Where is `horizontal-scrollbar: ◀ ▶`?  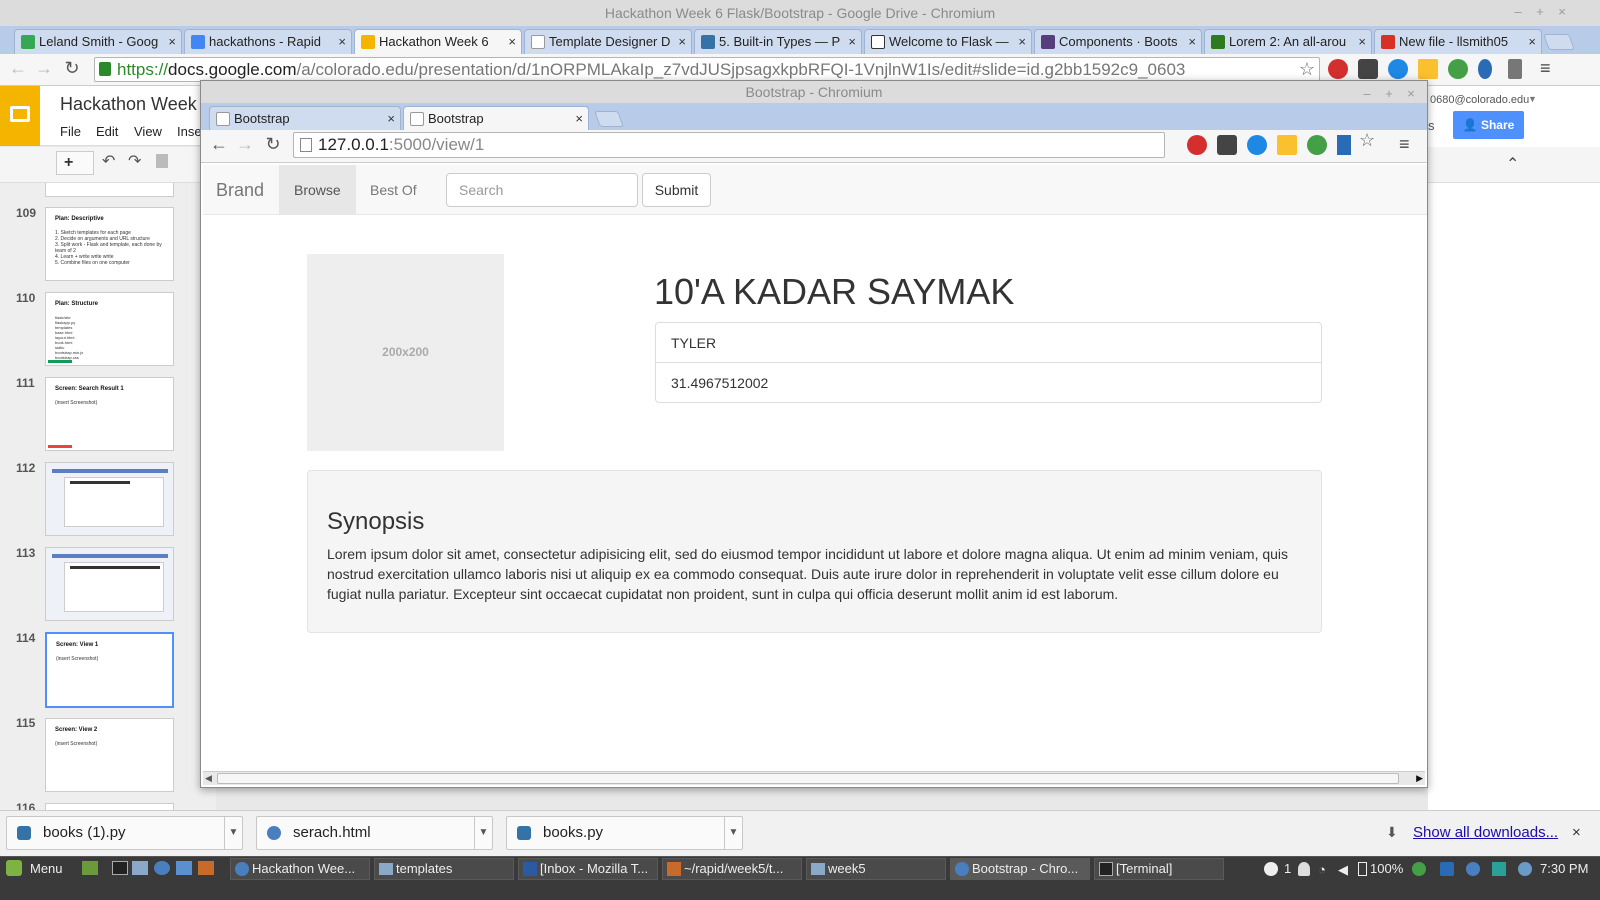
horizontal-scrollbar: ◀ ▶ is located at coordinates (814, 778).